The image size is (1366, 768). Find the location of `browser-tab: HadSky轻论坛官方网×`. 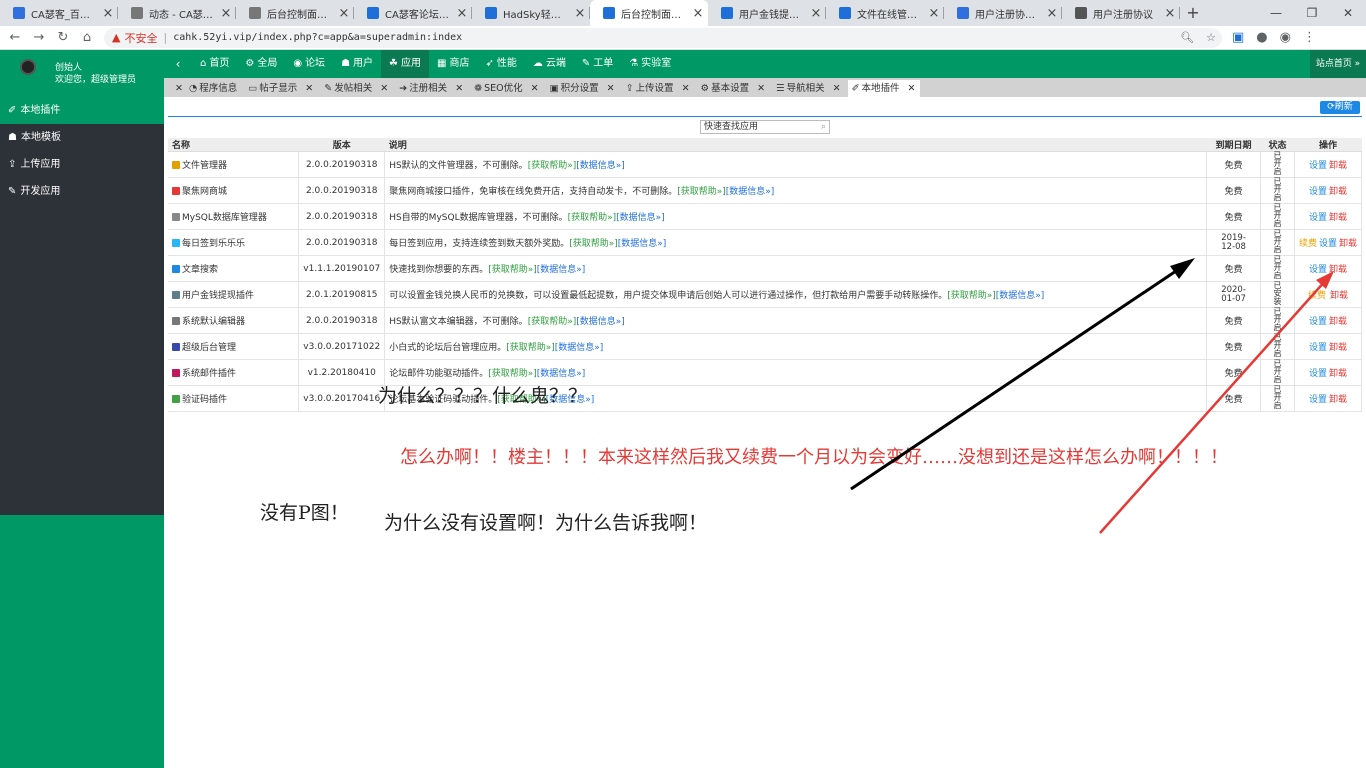

browser-tab: HadSky轻论坛官方网× is located at coordinates (531, 13).